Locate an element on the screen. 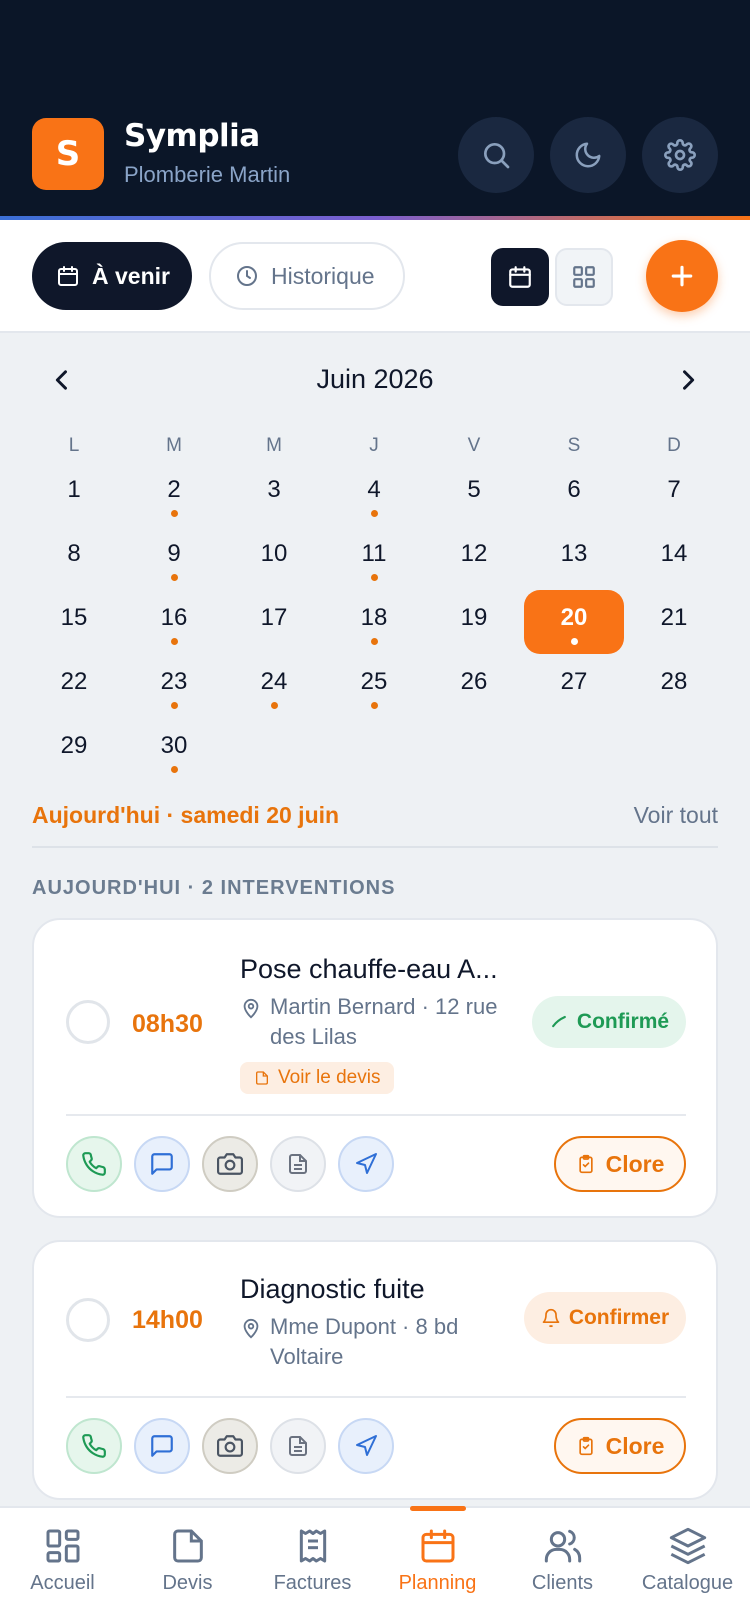  calendar-day: 15 is located at coordinates (74, 622).